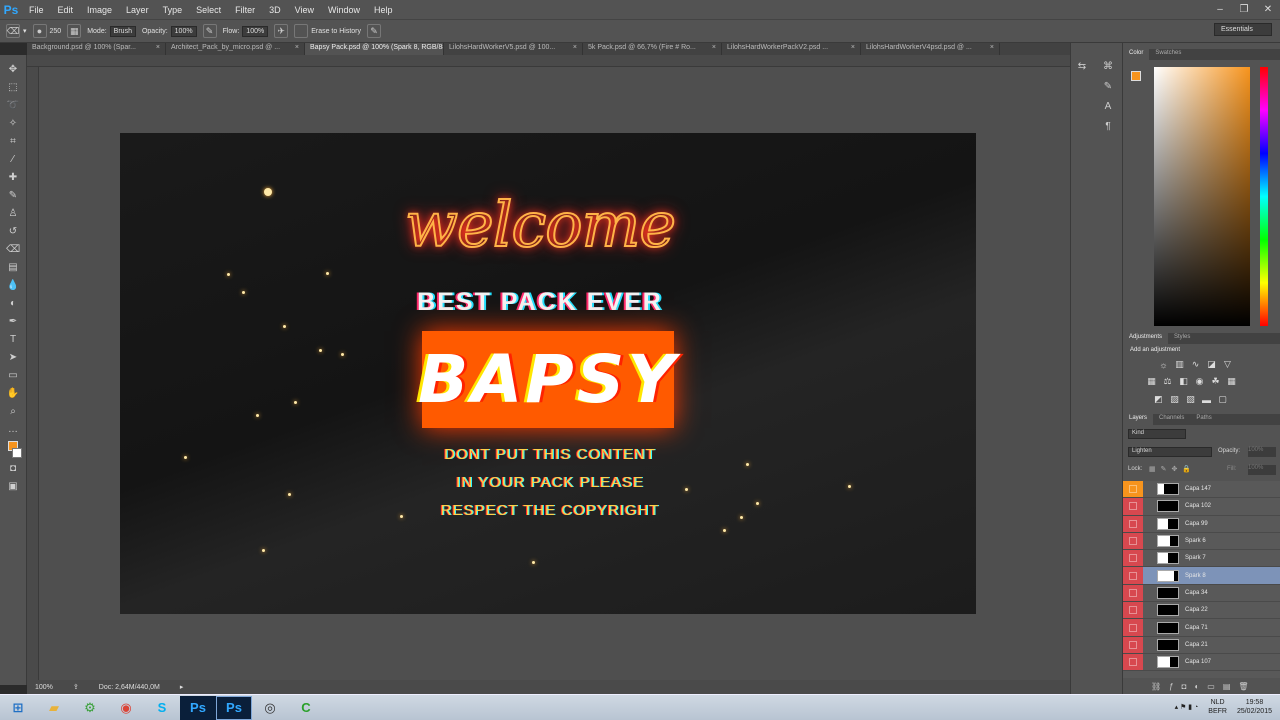  Describe the element at coordinates (13, 160) in the screenshot. I see `eyedropper-tool-icon: ⁄` at that location.